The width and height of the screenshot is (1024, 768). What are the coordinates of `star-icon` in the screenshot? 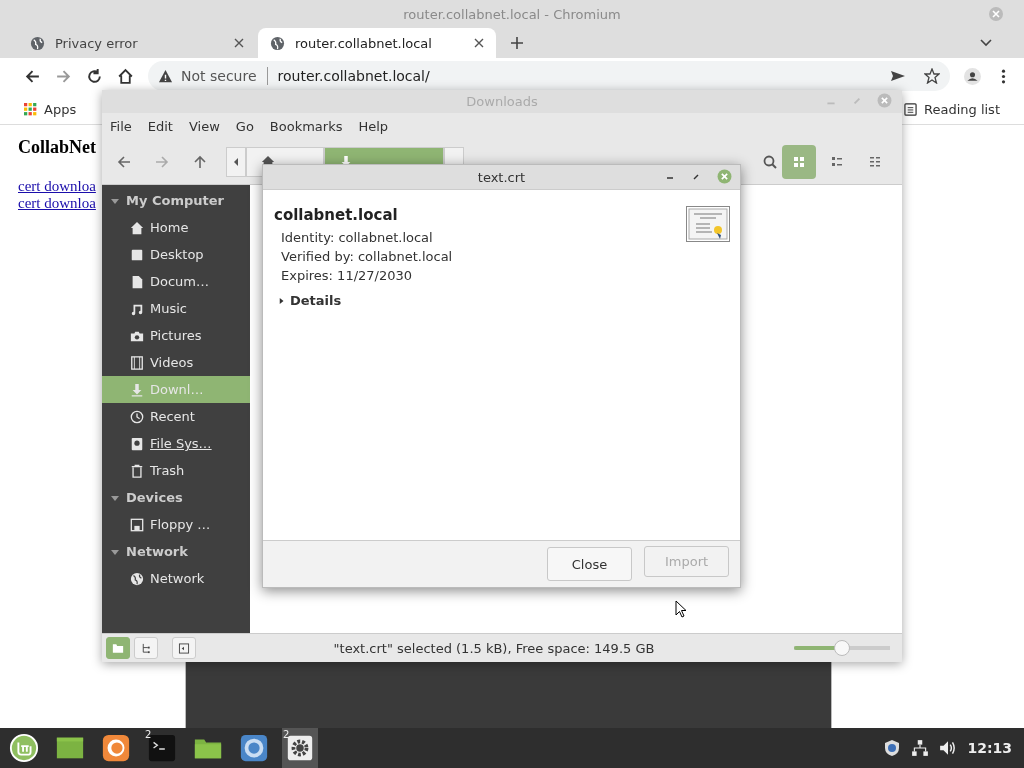 It's located at (932, 76).